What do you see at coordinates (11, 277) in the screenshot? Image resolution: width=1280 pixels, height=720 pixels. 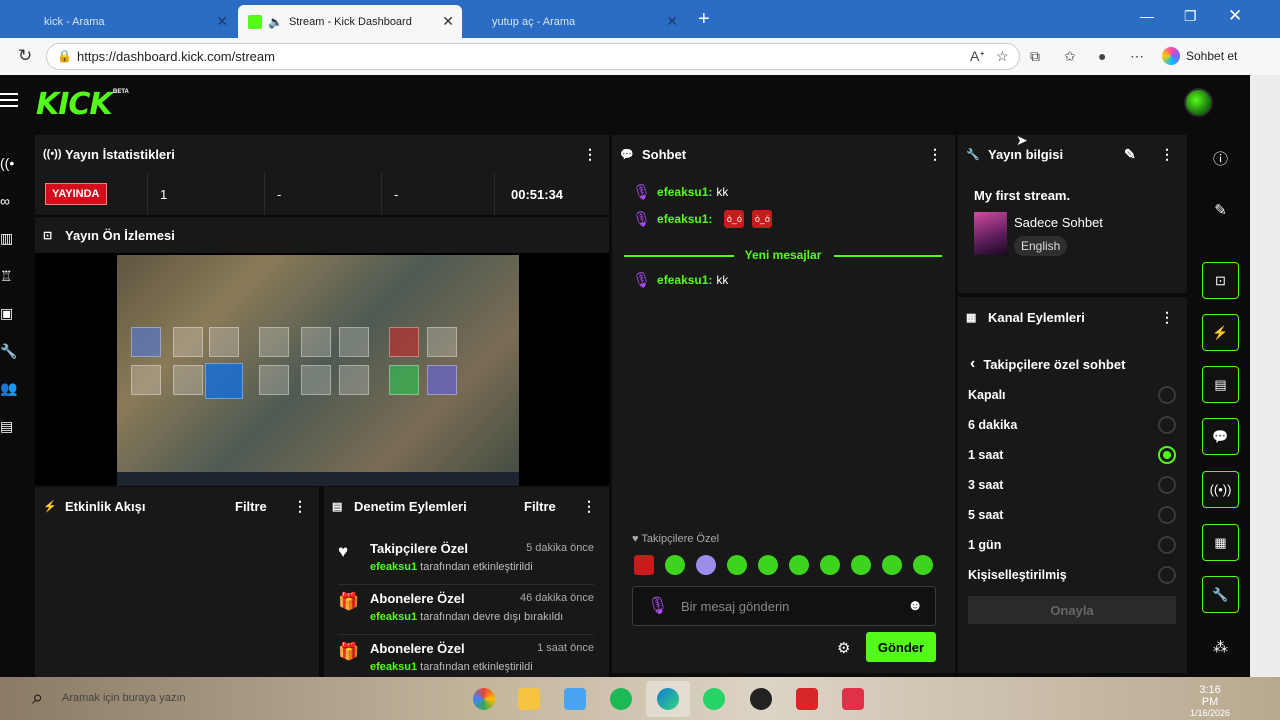 I see `trophy-icon: ♖` at bounding box center [11, 277].